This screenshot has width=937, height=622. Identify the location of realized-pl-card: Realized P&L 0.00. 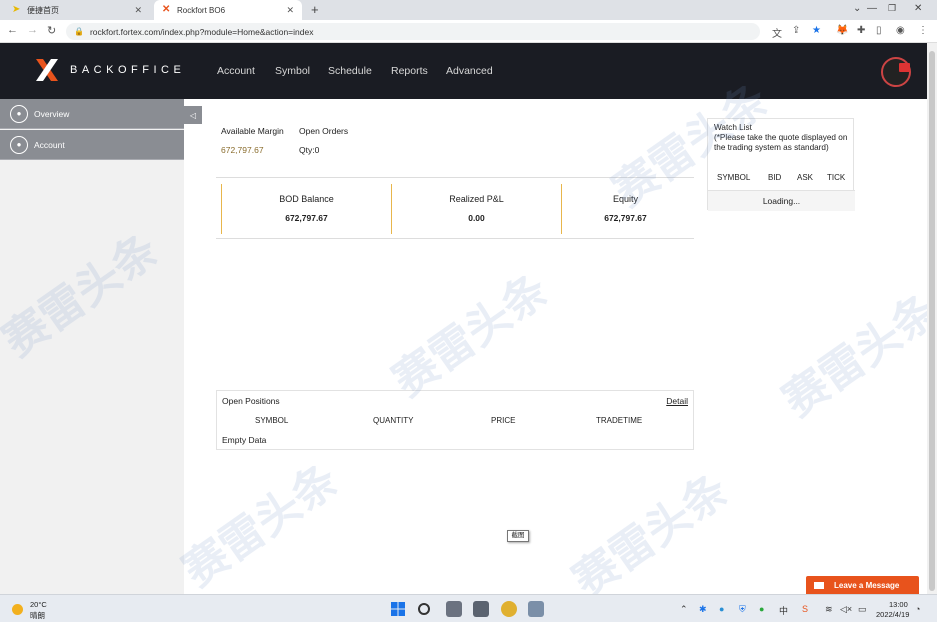
(476, 209).